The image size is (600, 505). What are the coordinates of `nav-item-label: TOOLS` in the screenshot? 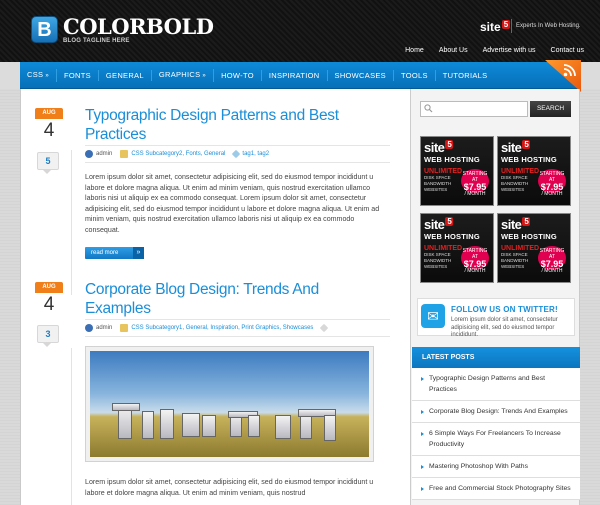 It's located at (414, 75).